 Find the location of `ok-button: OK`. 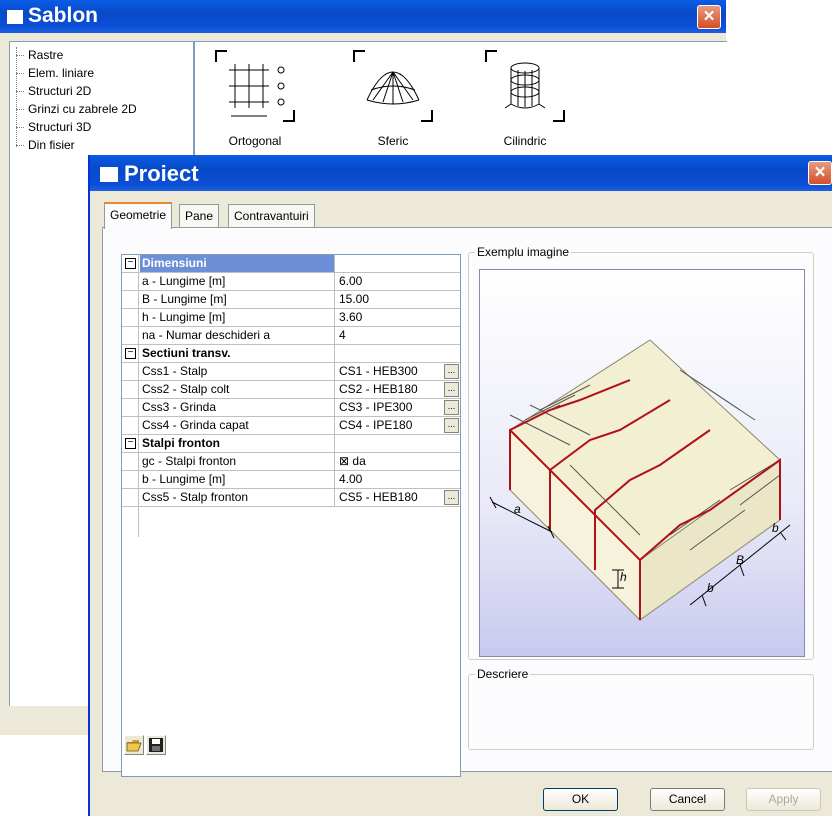

ok-button: OK is located at coordinates (580, 799).